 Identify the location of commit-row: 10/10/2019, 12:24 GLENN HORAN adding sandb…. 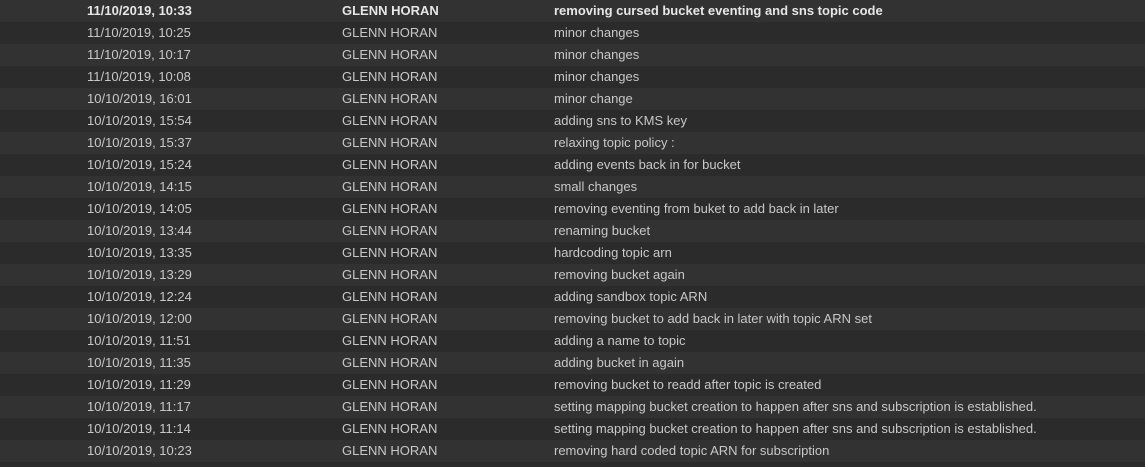
(572, 297).